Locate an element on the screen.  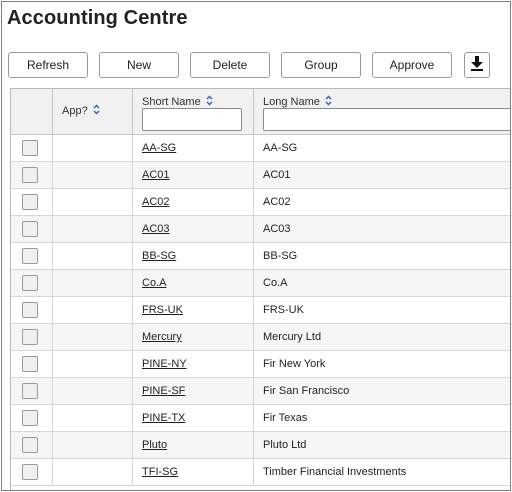
column-header-label: App? is located at coordinates (75, 111).